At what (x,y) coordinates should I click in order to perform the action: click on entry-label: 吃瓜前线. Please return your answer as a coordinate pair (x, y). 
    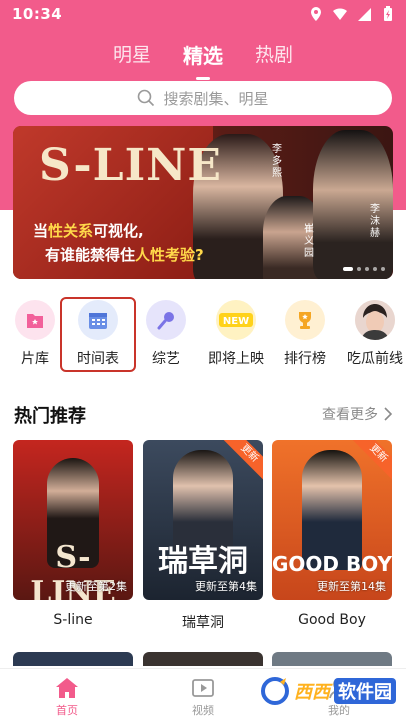
    Looking at the image, I should click on (375, 359).